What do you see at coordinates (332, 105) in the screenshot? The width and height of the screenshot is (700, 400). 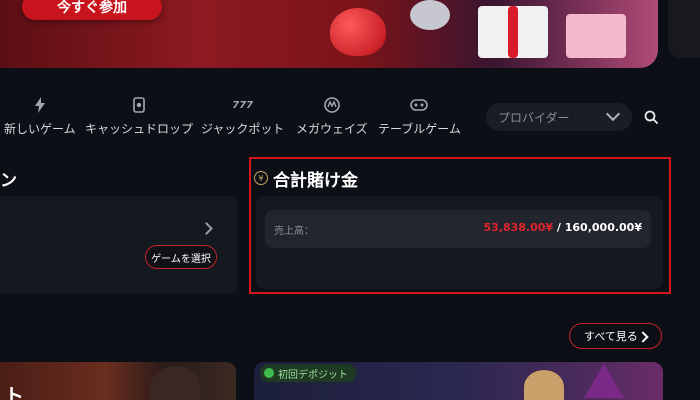 I see `megaways-icon` at bounding box center [332, 105].